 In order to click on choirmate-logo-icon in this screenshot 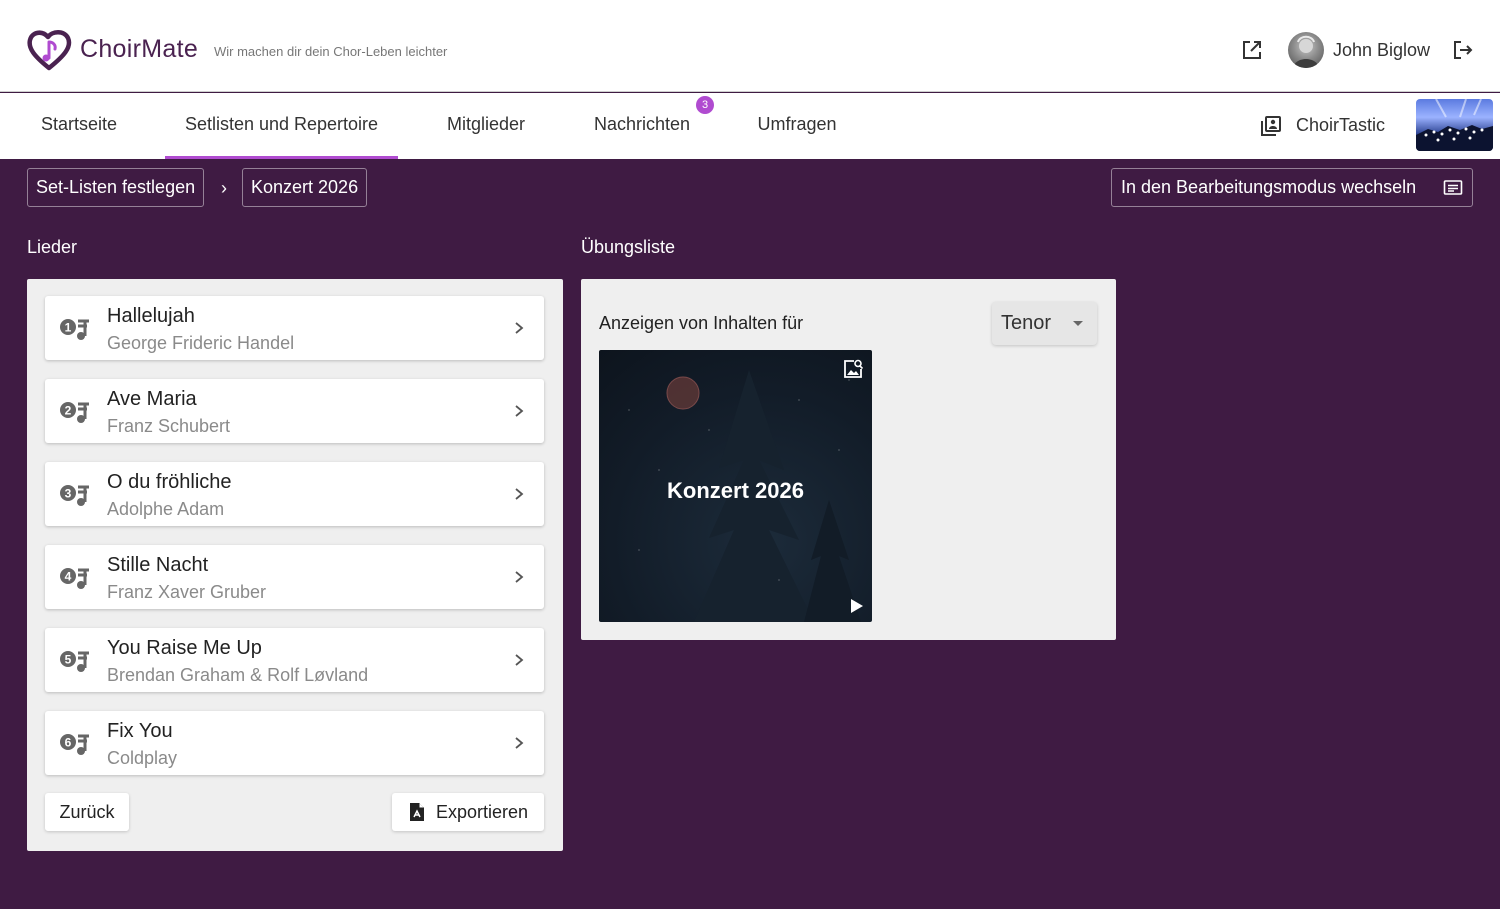, I will do `click(49, 50)`.